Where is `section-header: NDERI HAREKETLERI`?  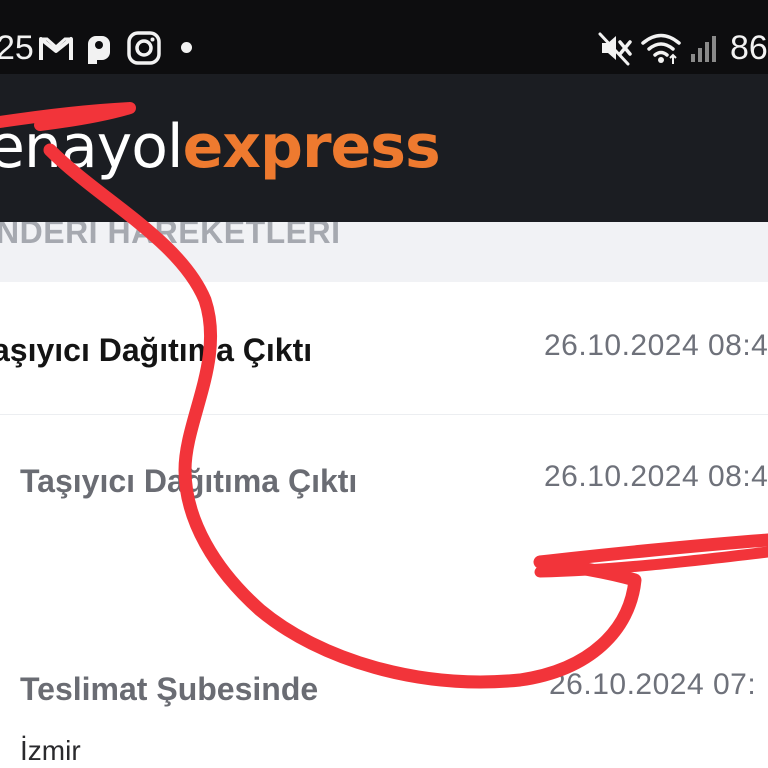
section-header: NDERI HAREKETLERI is located at coordinates (384, 252).